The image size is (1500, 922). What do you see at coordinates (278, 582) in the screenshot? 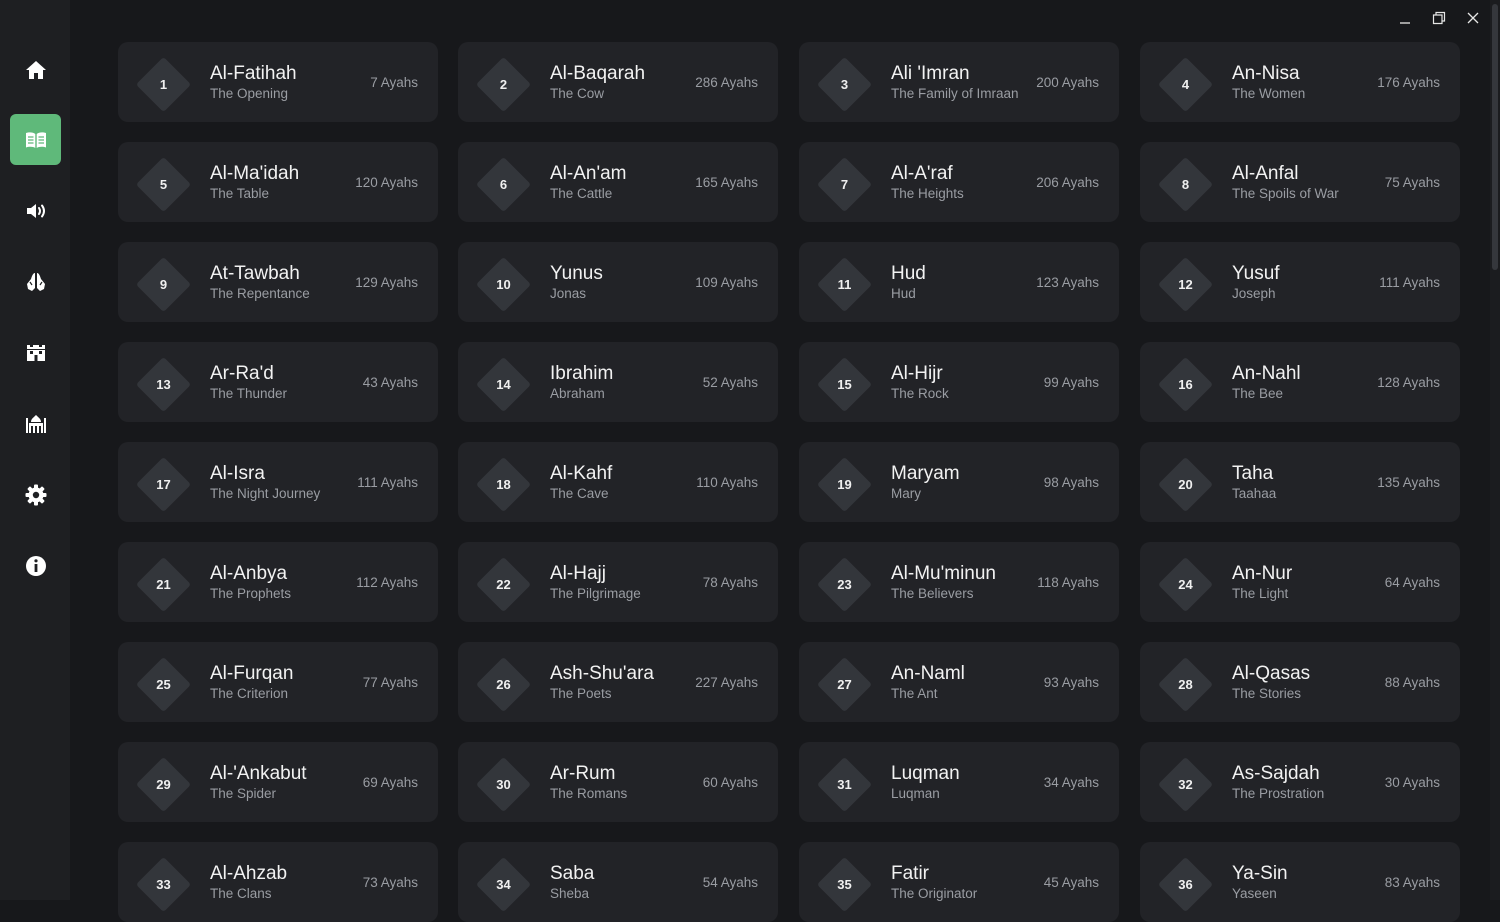
I see `surah-card: 21 Al-Anbya The Prophets 112 Ayahs` at bounding box center [278, 582].